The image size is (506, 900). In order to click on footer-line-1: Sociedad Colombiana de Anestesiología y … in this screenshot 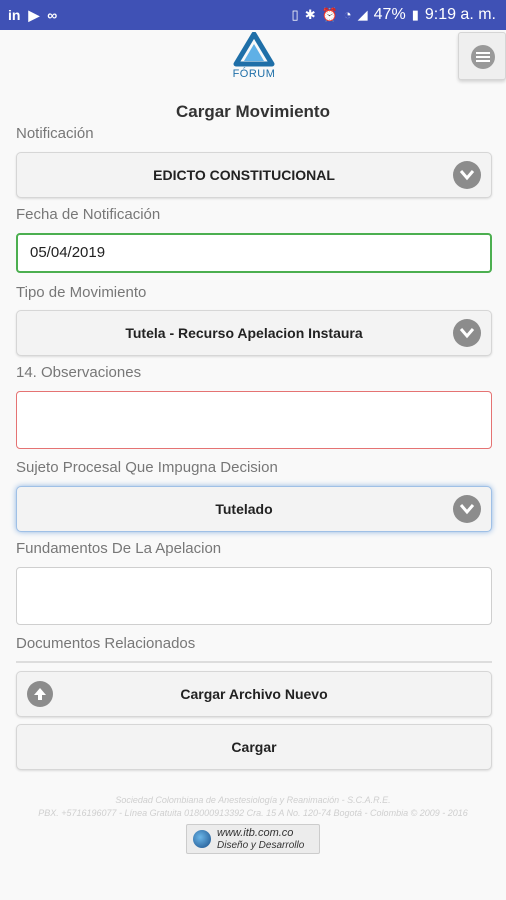, I will do `click(253, 800)`.